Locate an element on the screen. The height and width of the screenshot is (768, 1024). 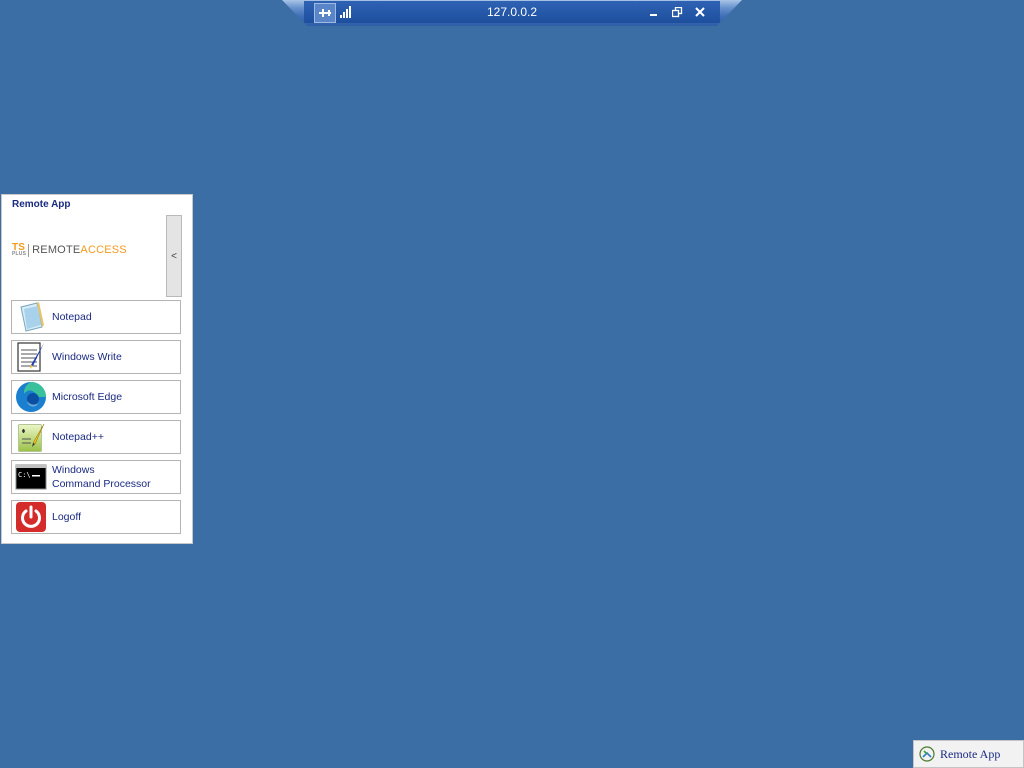
collapse-label: < is located at coordinates (174, 256).